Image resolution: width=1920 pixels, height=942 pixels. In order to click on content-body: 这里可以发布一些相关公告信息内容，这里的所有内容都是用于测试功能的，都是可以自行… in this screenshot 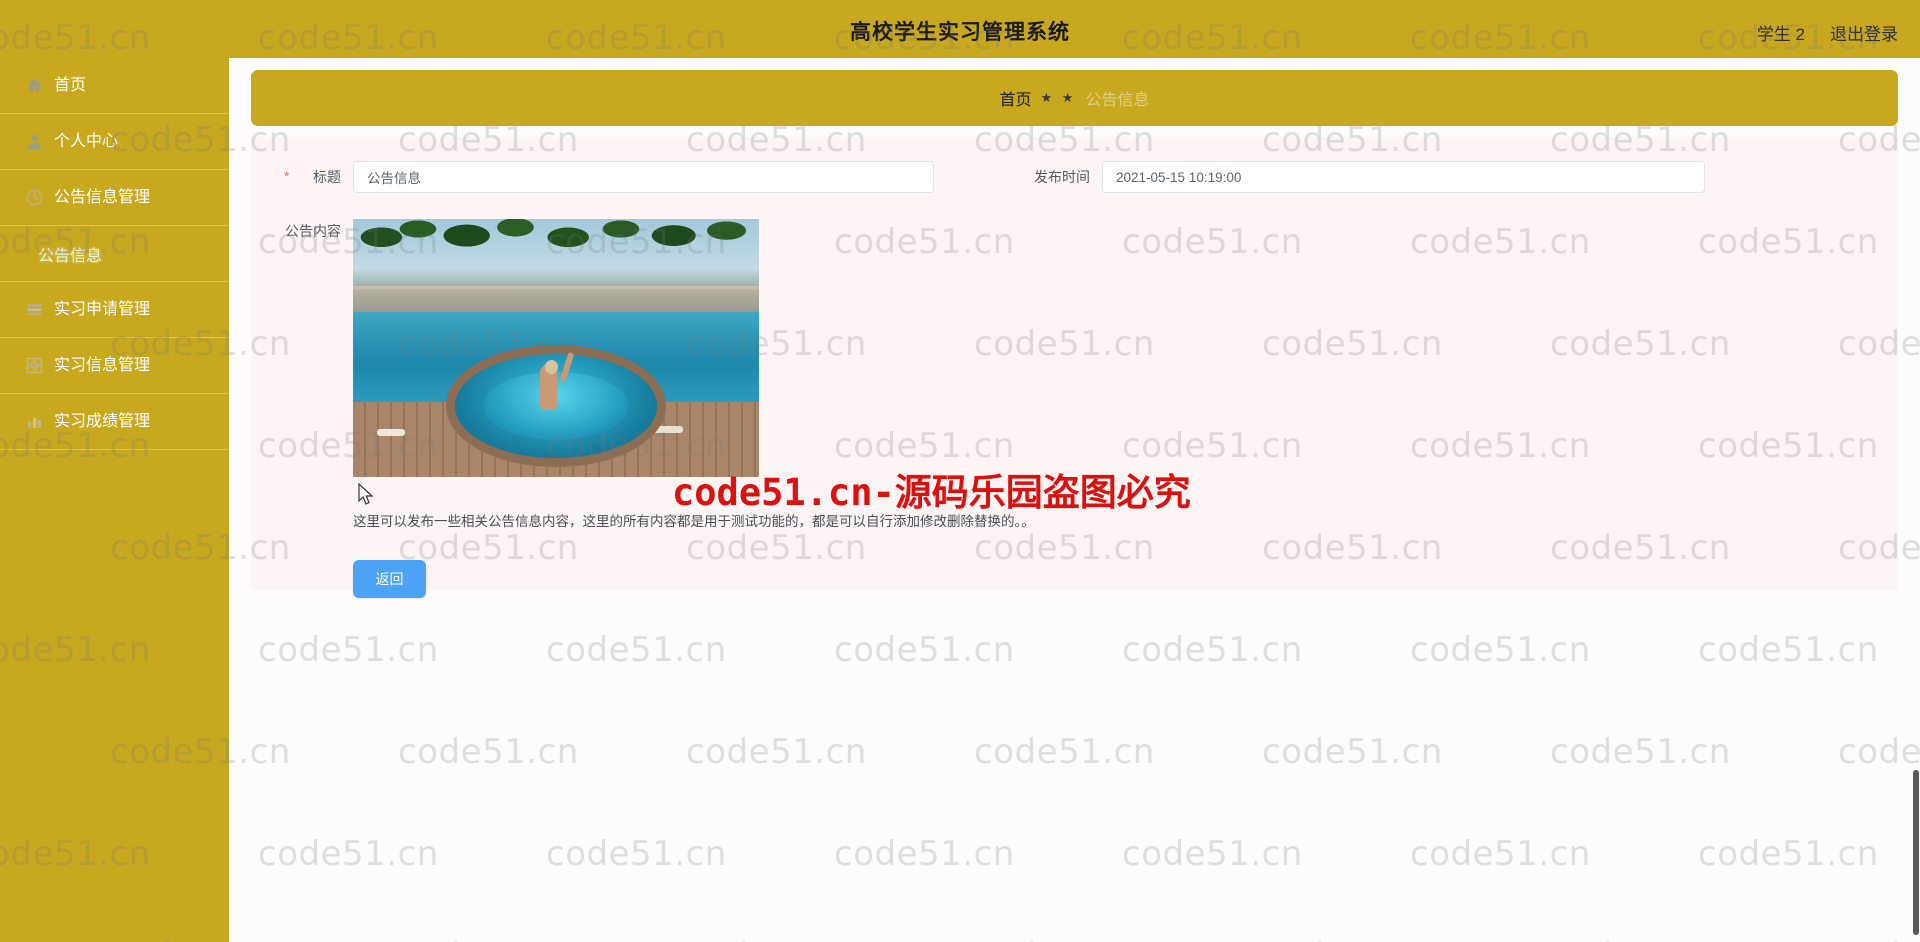, I will do `click(694, 408)`.